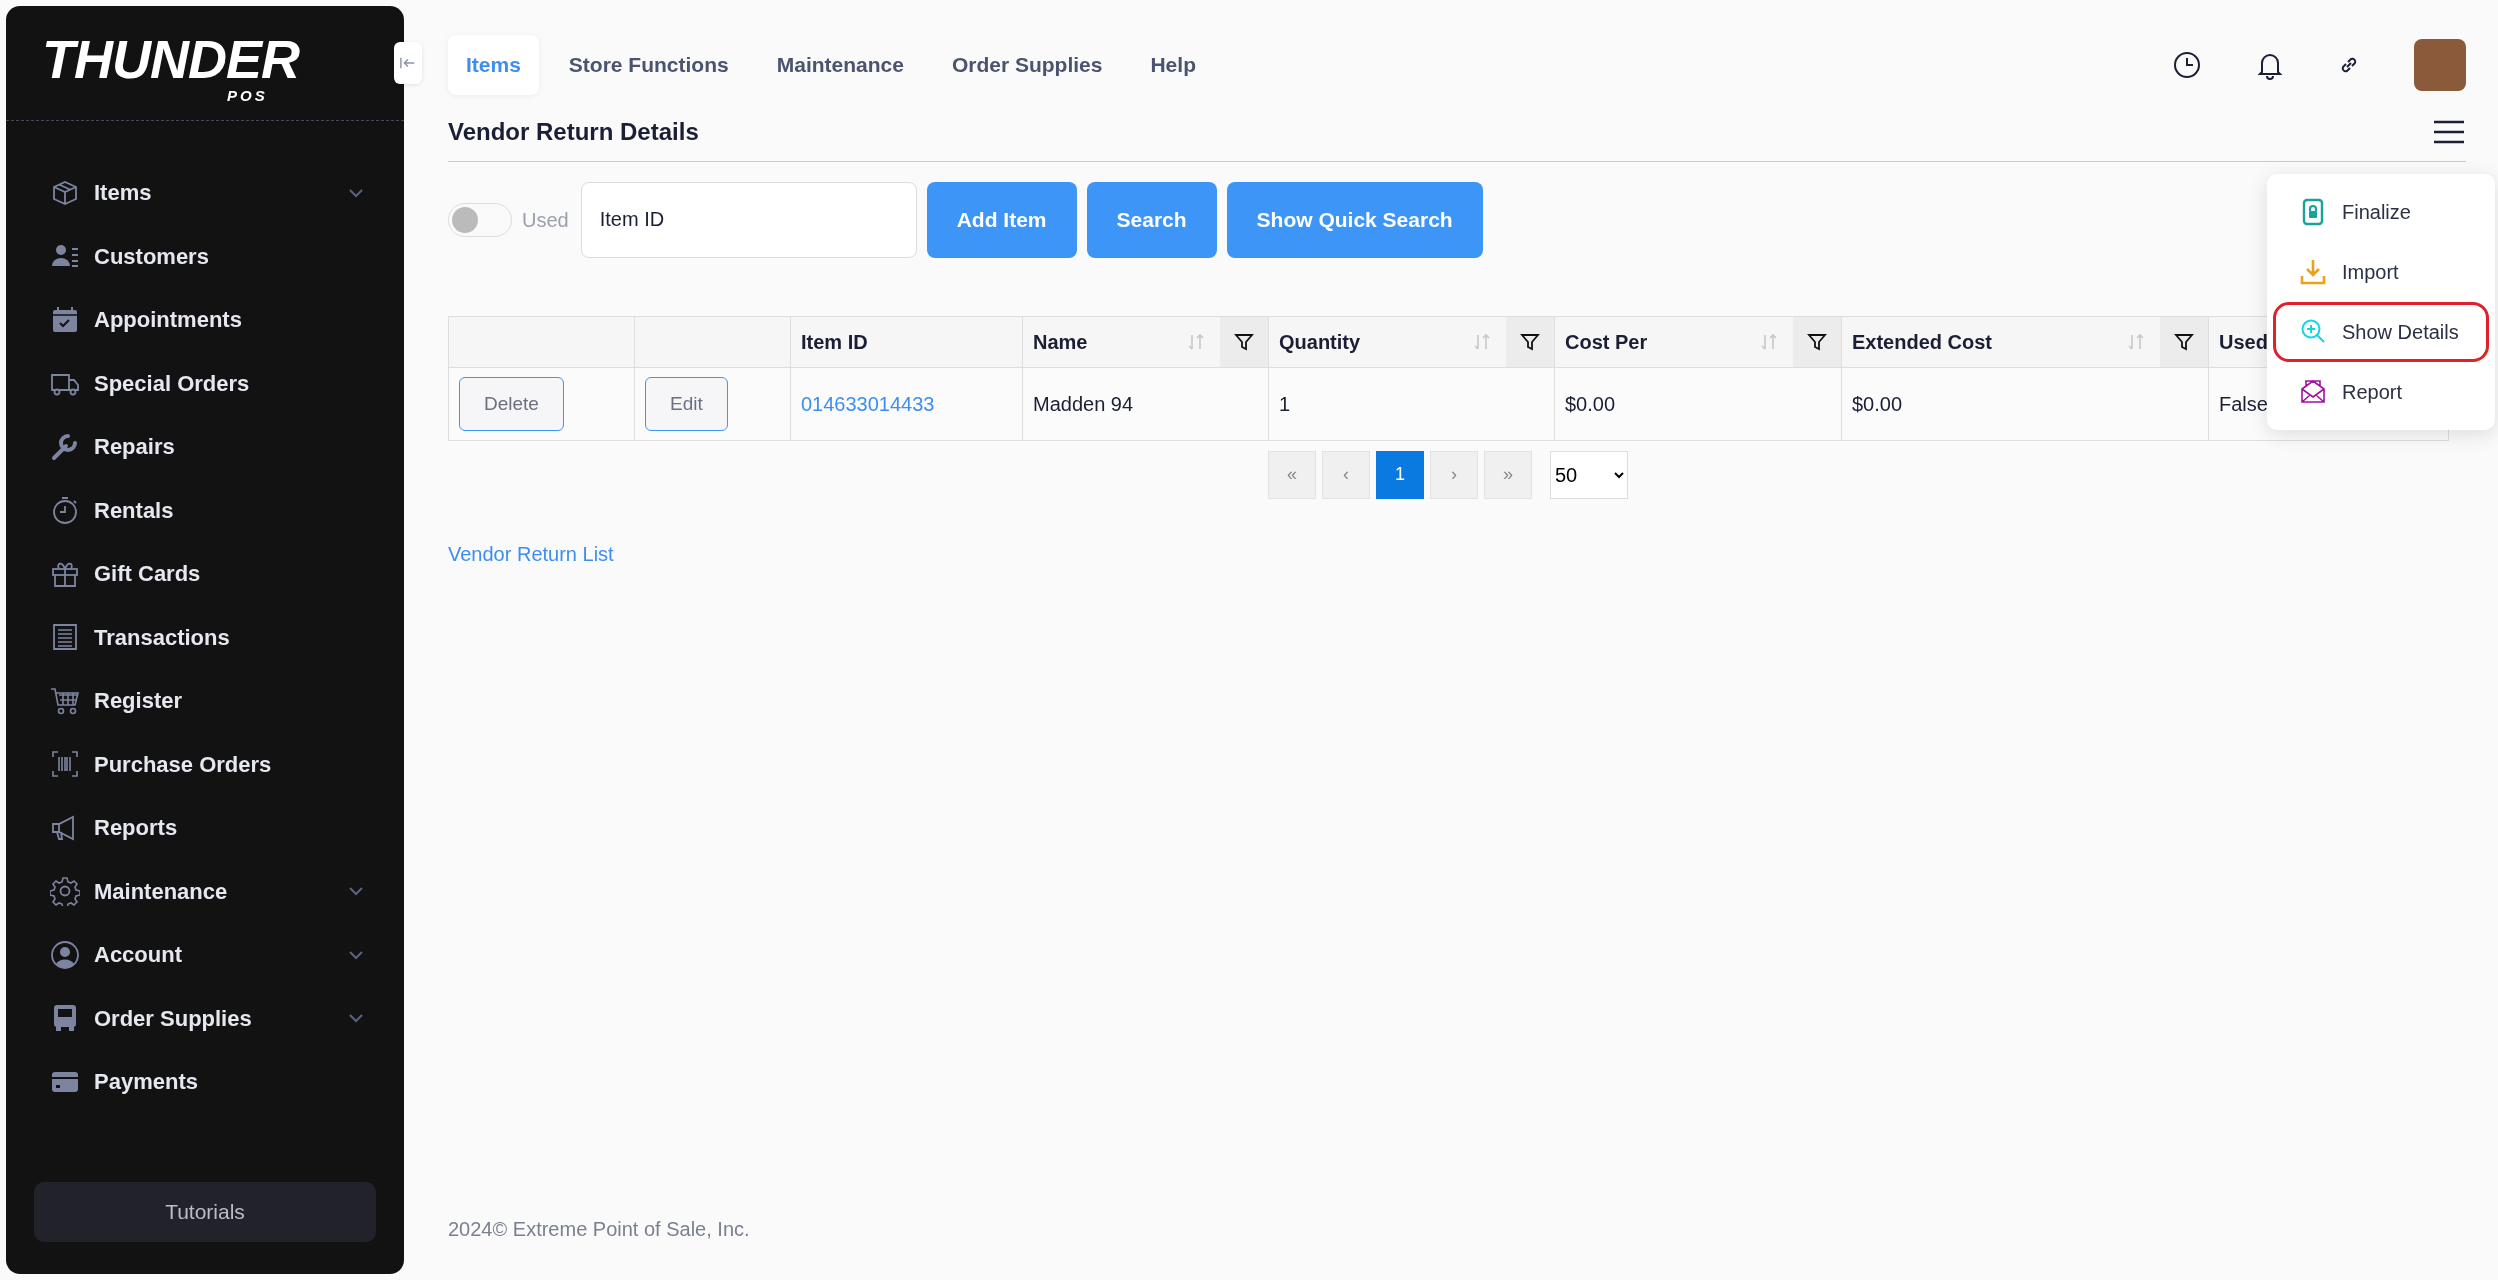 This screenshot has height=1280, width=2498. What do you see at coordinates (2440, 65) in the screenshot?
I see `avatar-photo-placeholder` at bounding box center [2440, 65].